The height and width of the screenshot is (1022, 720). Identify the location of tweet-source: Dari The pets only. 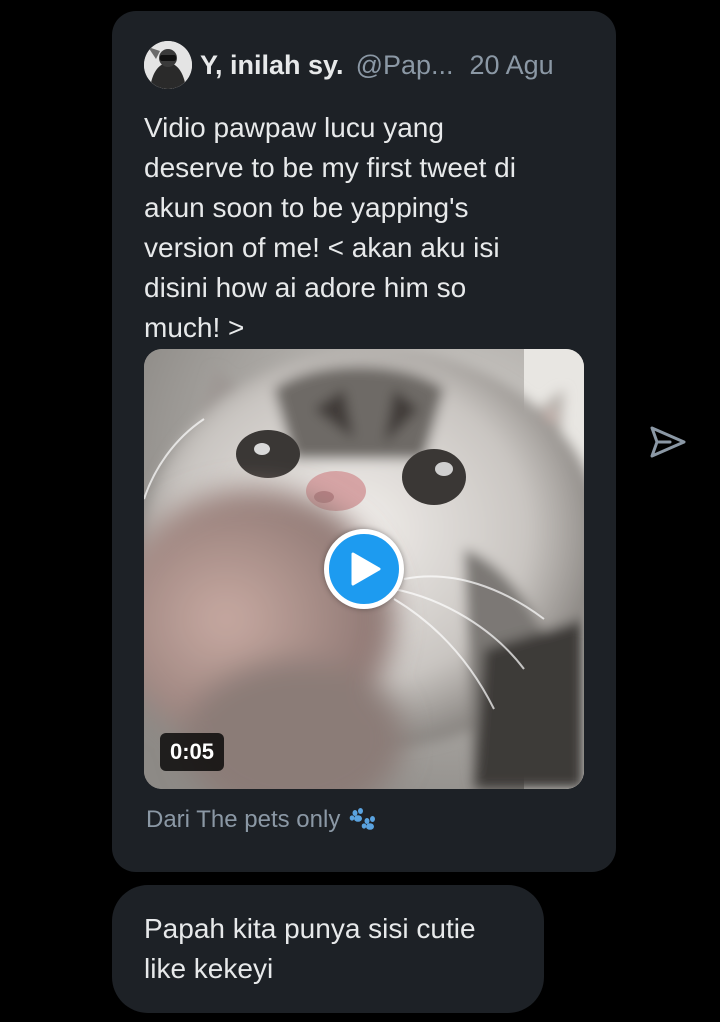
(262, 820).